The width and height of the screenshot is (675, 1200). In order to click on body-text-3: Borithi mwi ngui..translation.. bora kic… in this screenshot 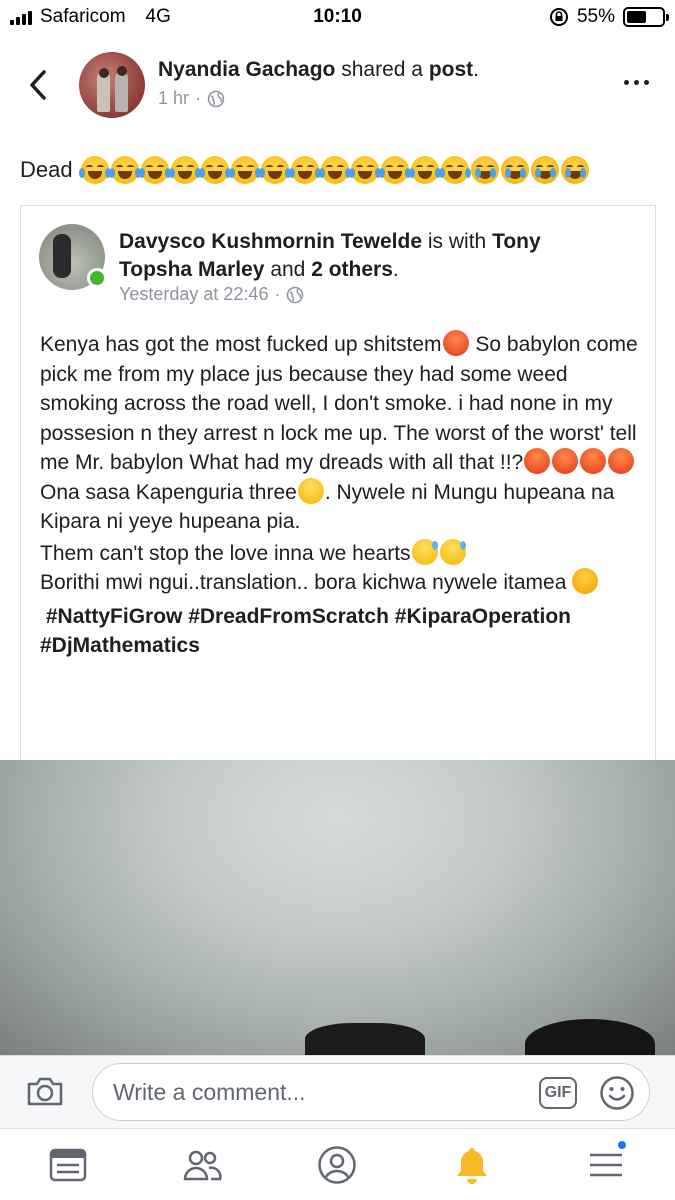, I will do `click(303, 582)`.